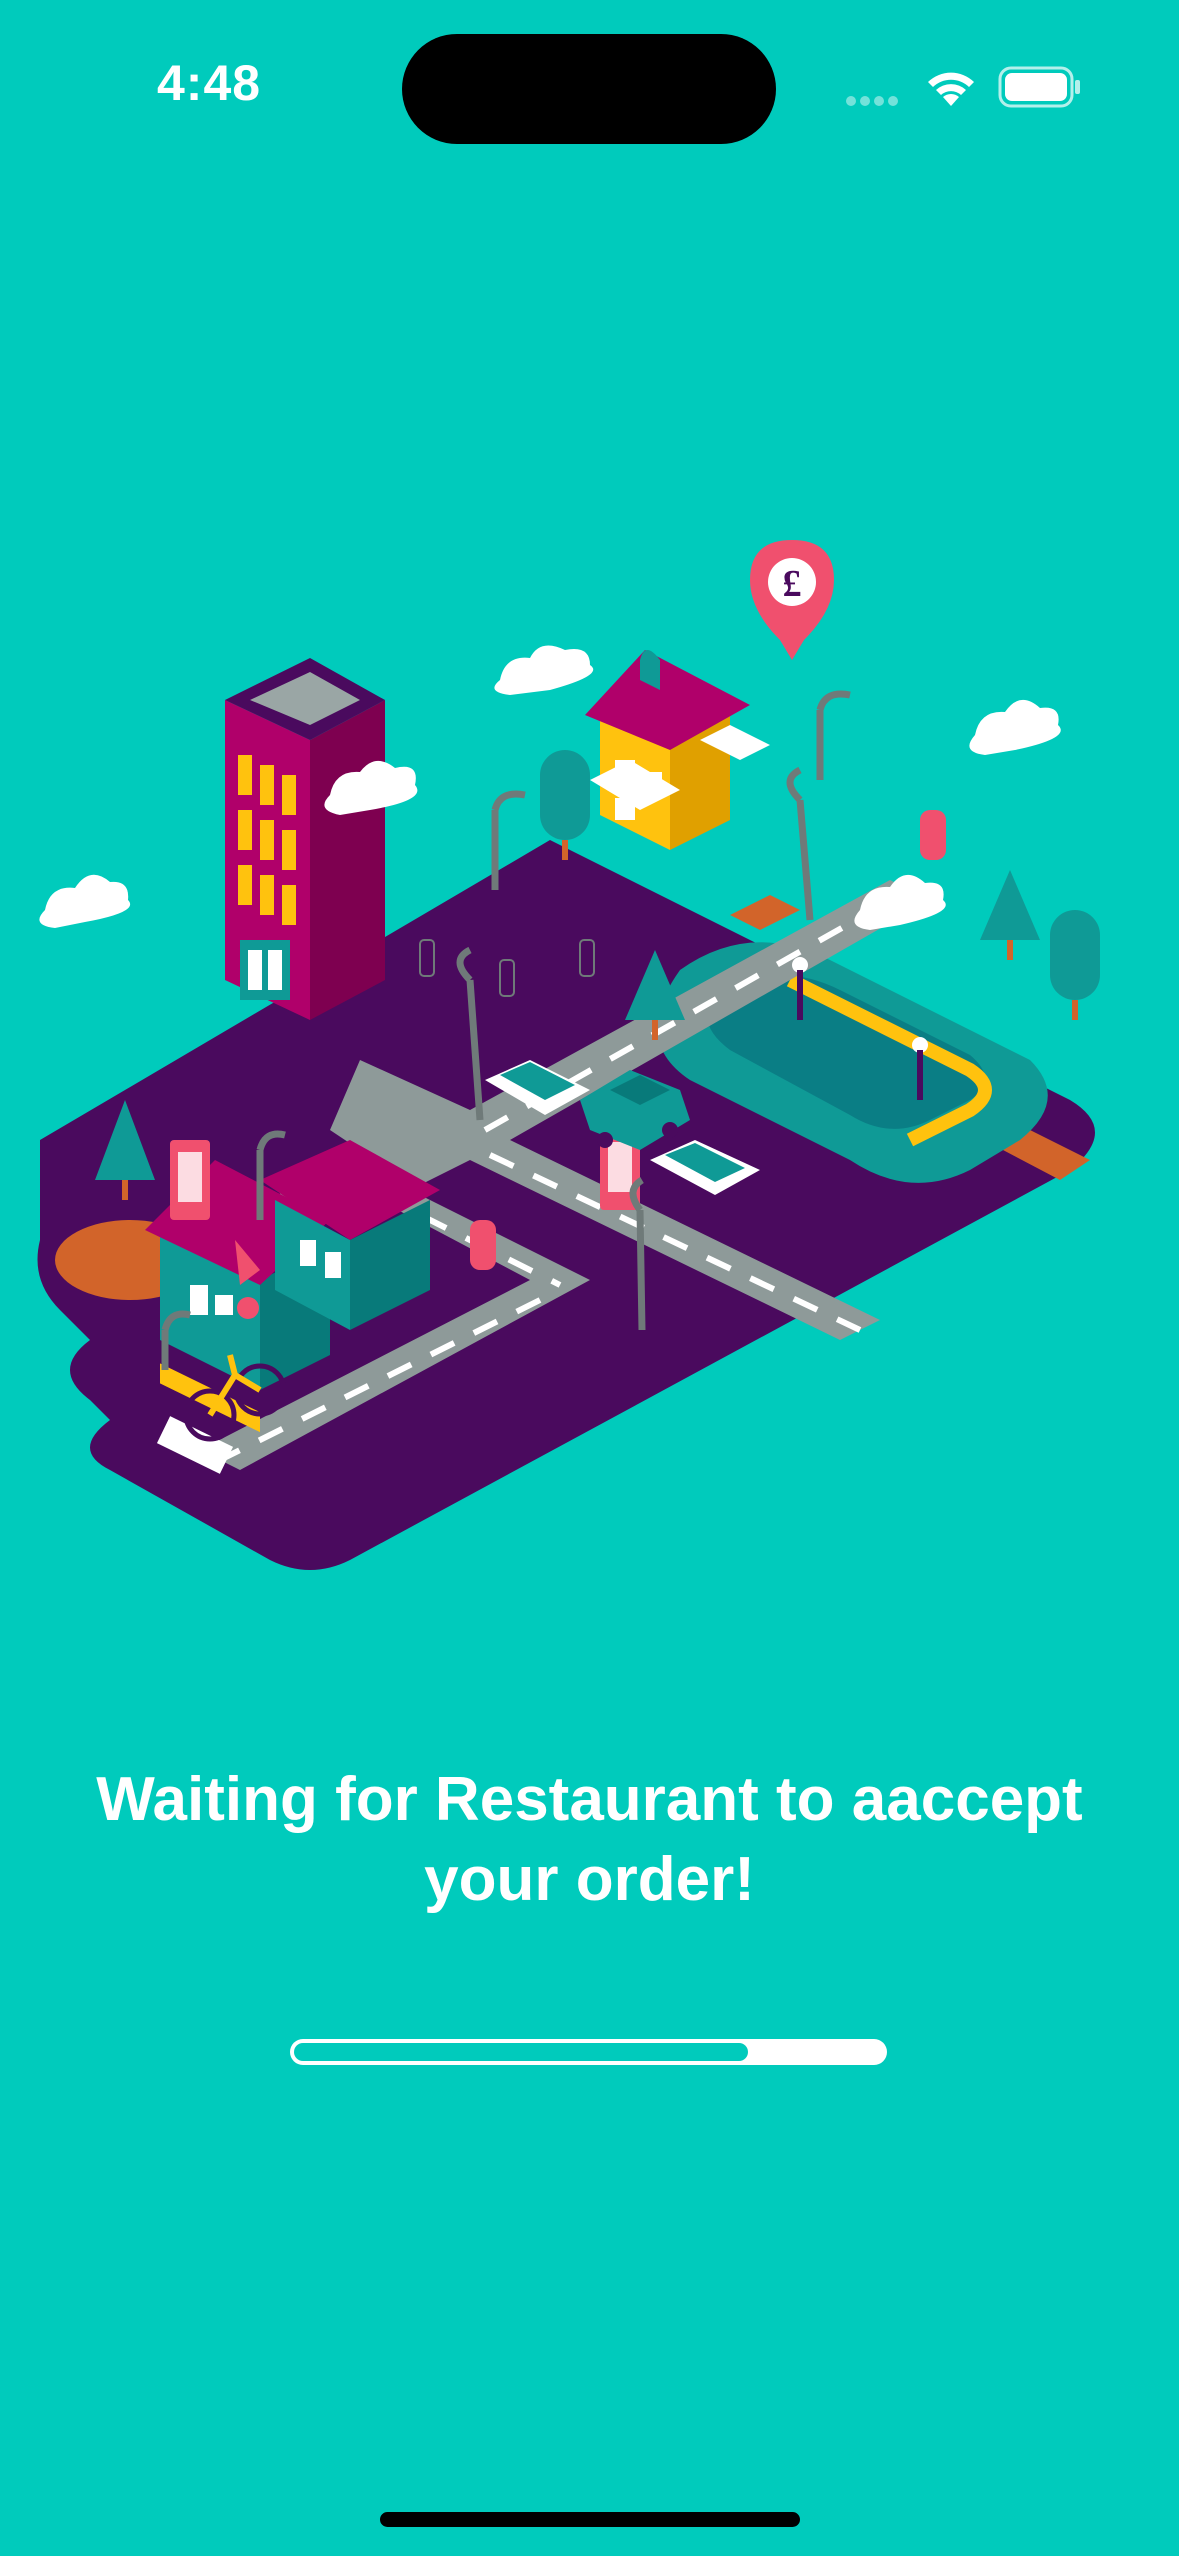 This screenshot has height=2556, width=1179. I want to click on home-indicator, so click(590, 2519).